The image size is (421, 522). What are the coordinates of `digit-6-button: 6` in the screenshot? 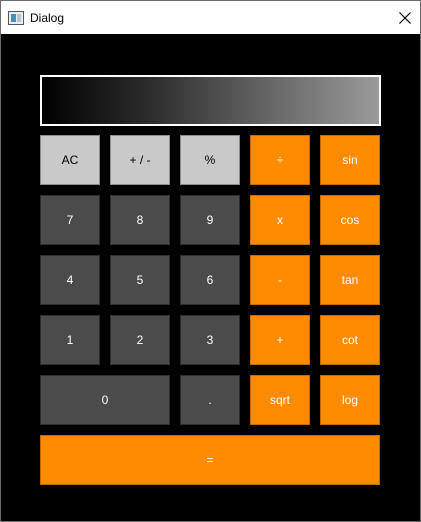 It's located at (210, 280).